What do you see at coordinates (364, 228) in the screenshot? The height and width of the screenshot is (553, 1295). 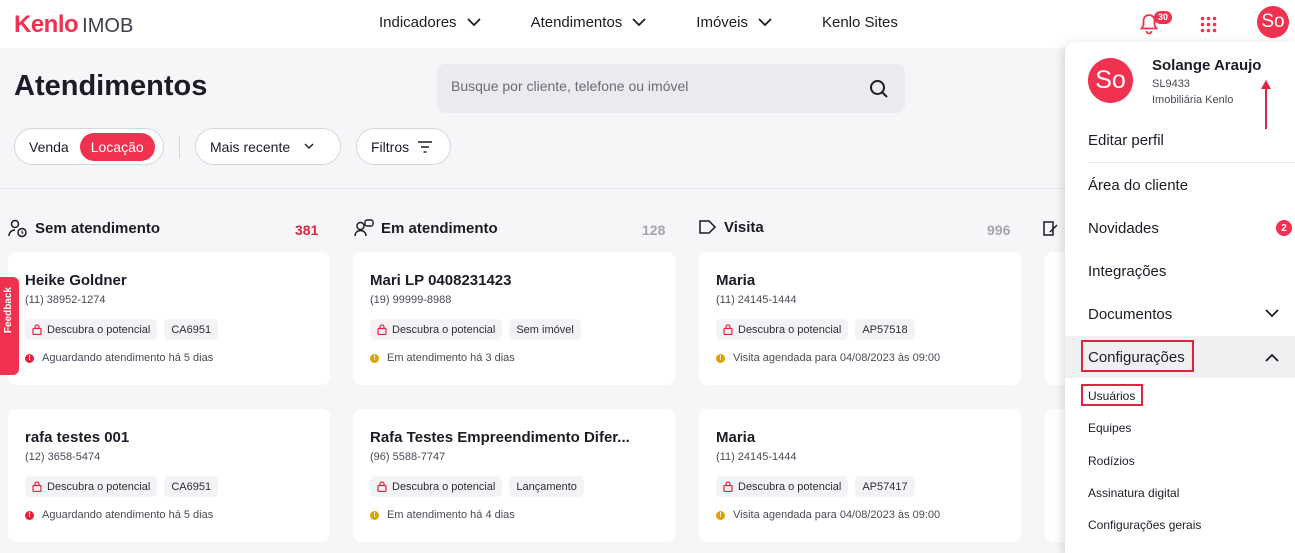 I see `user-chat-icon` at bounding box center [364, 228].